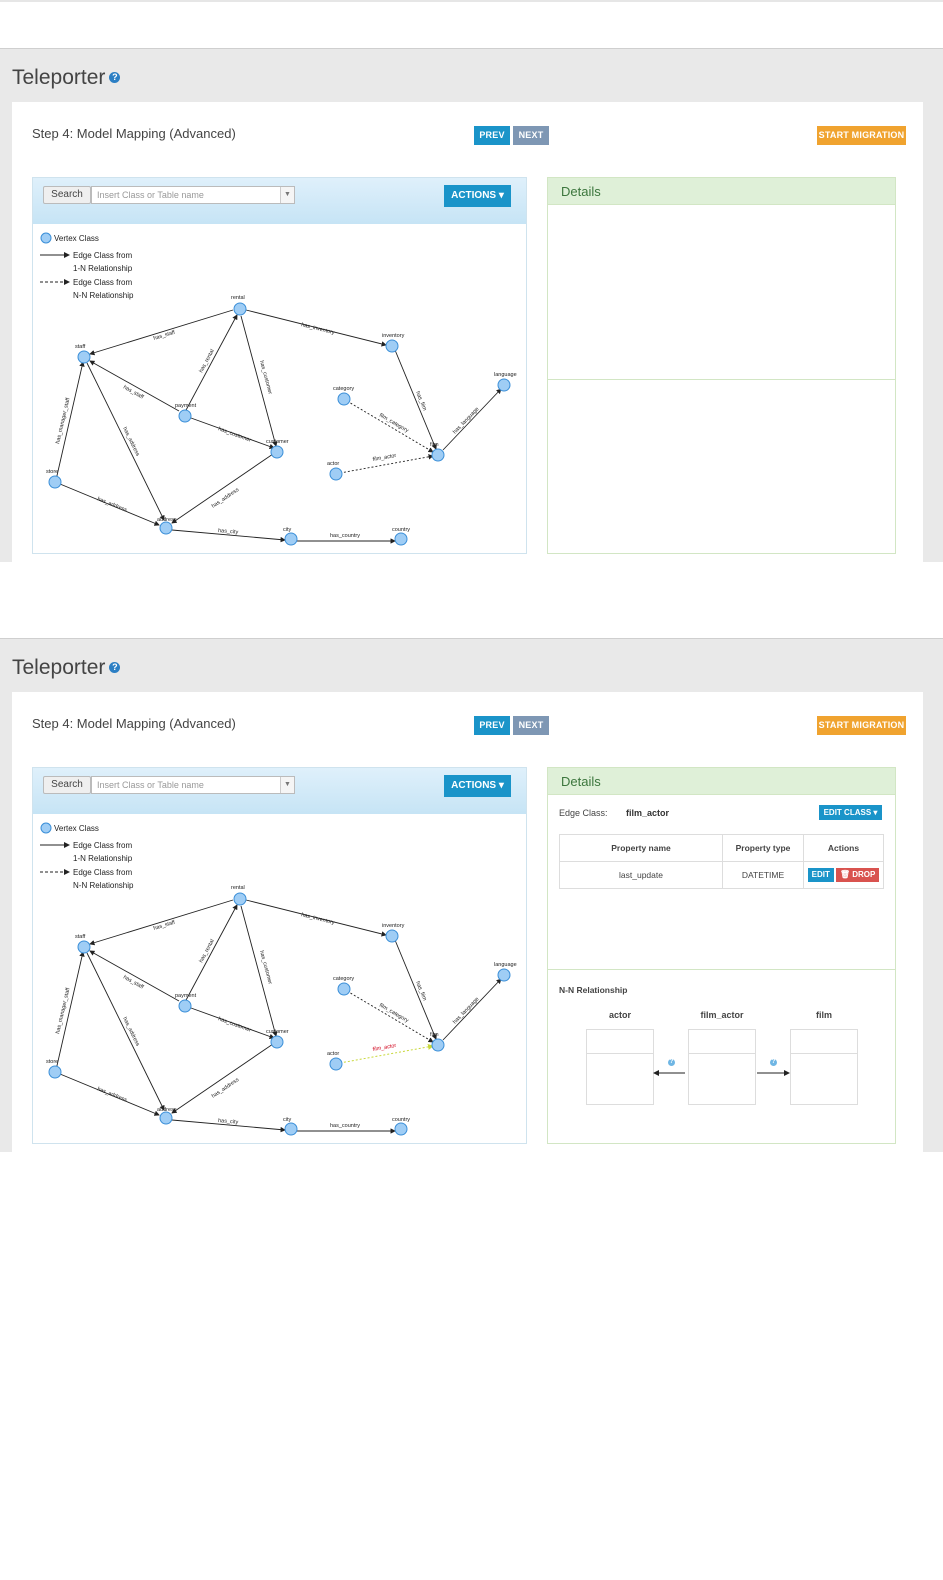  Describe the element at coordinates (857, 875) in the screenshot. I see `drop-property-button: 🗑 DROP` at that location.